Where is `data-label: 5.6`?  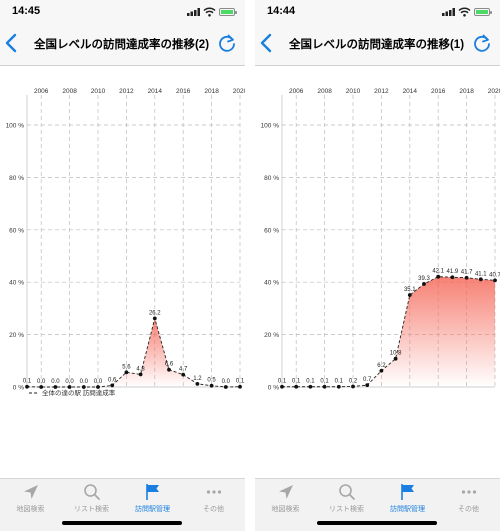
data-label: 5.6 is located at coordinates (126, 367).